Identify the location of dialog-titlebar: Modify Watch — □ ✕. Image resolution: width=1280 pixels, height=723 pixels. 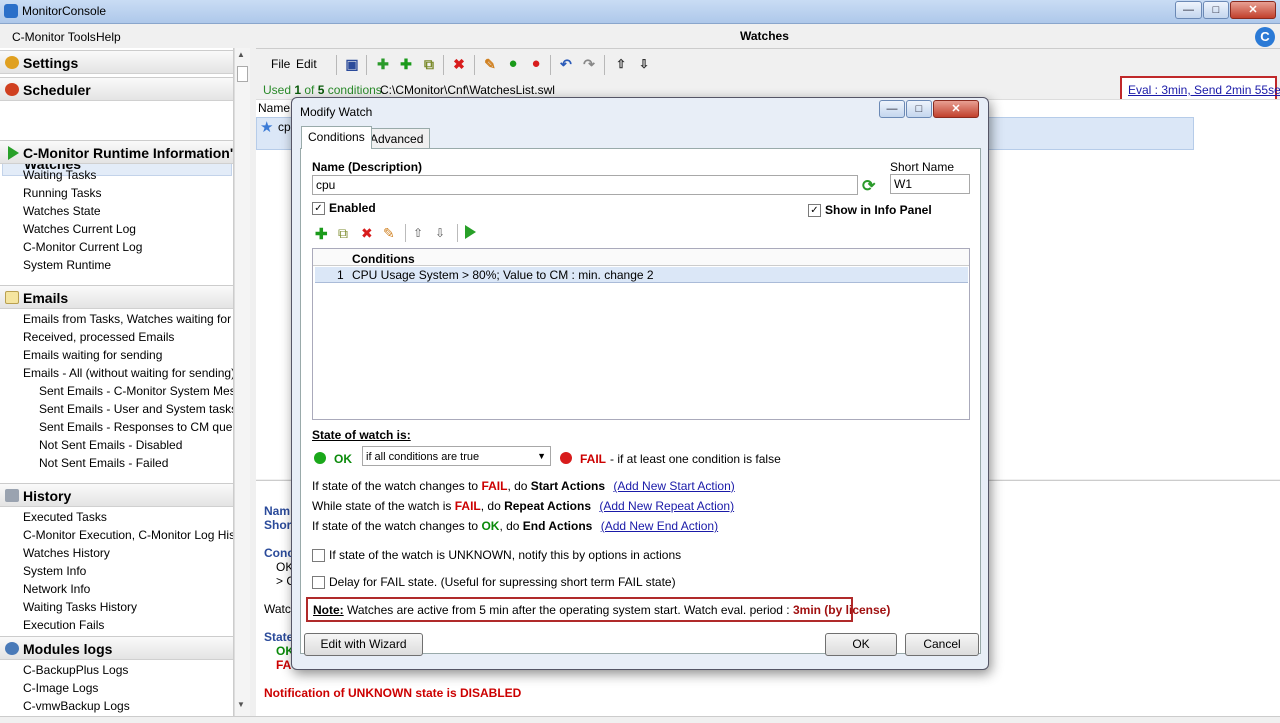
(640, 111).